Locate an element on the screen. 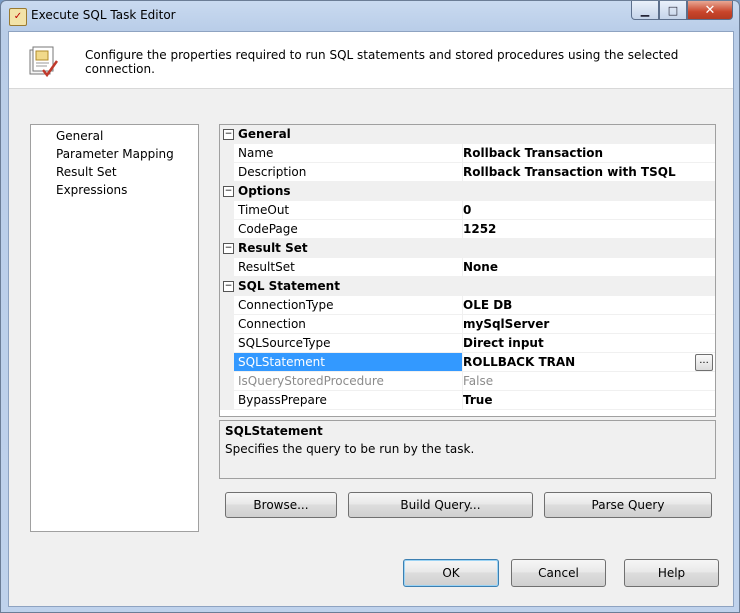 The height and width of the screenshot is (613, 740). property-name: CodePage is located at coordinates (348, 229).